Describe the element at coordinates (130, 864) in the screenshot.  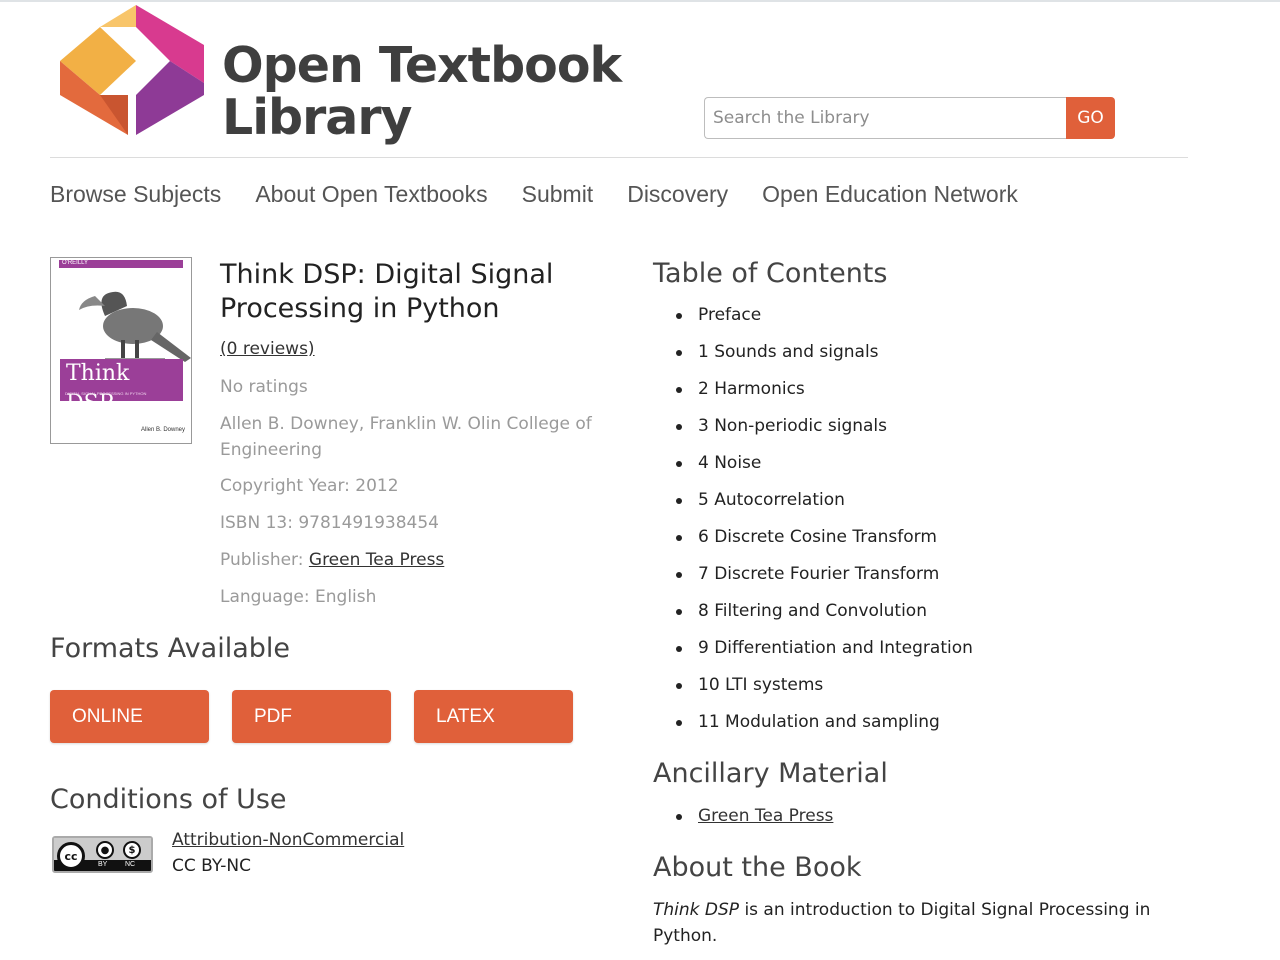
I see `badge-nc-label: NC` at that location.